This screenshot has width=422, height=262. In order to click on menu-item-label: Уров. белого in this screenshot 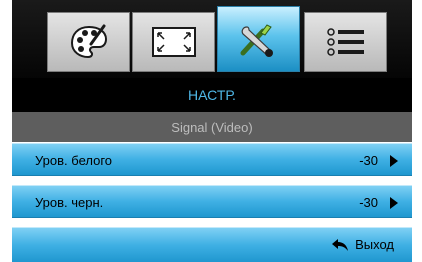, I will do `click(74, 160)`.